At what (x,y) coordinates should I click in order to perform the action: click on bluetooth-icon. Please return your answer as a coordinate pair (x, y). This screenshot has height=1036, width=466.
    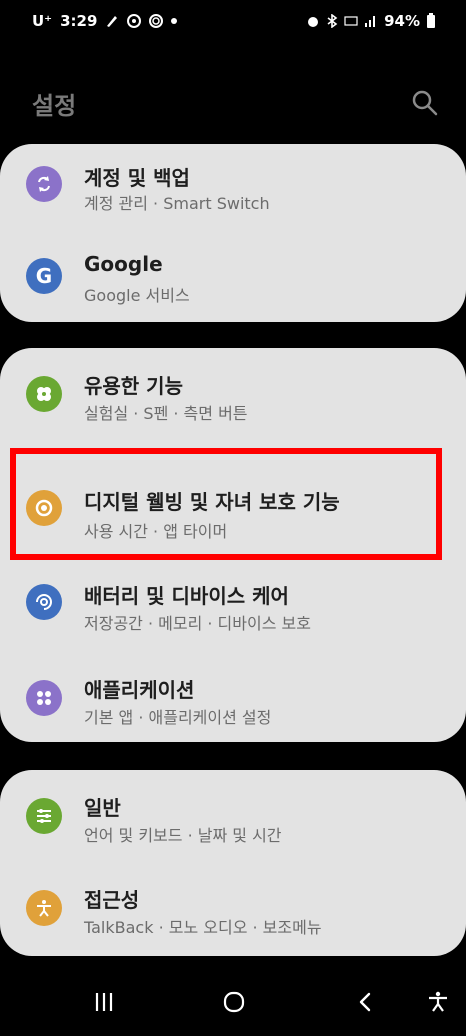
    Looking at the image, I should click on (332, 21).